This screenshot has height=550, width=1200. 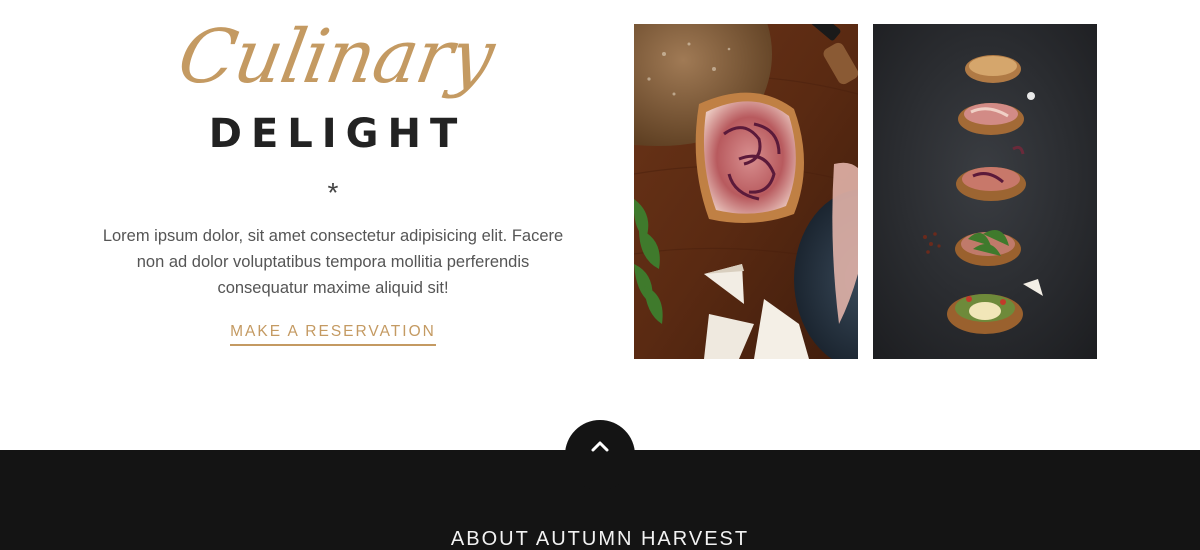 I want to click on bruschetta-row-photo, so click(x=985, y=191).